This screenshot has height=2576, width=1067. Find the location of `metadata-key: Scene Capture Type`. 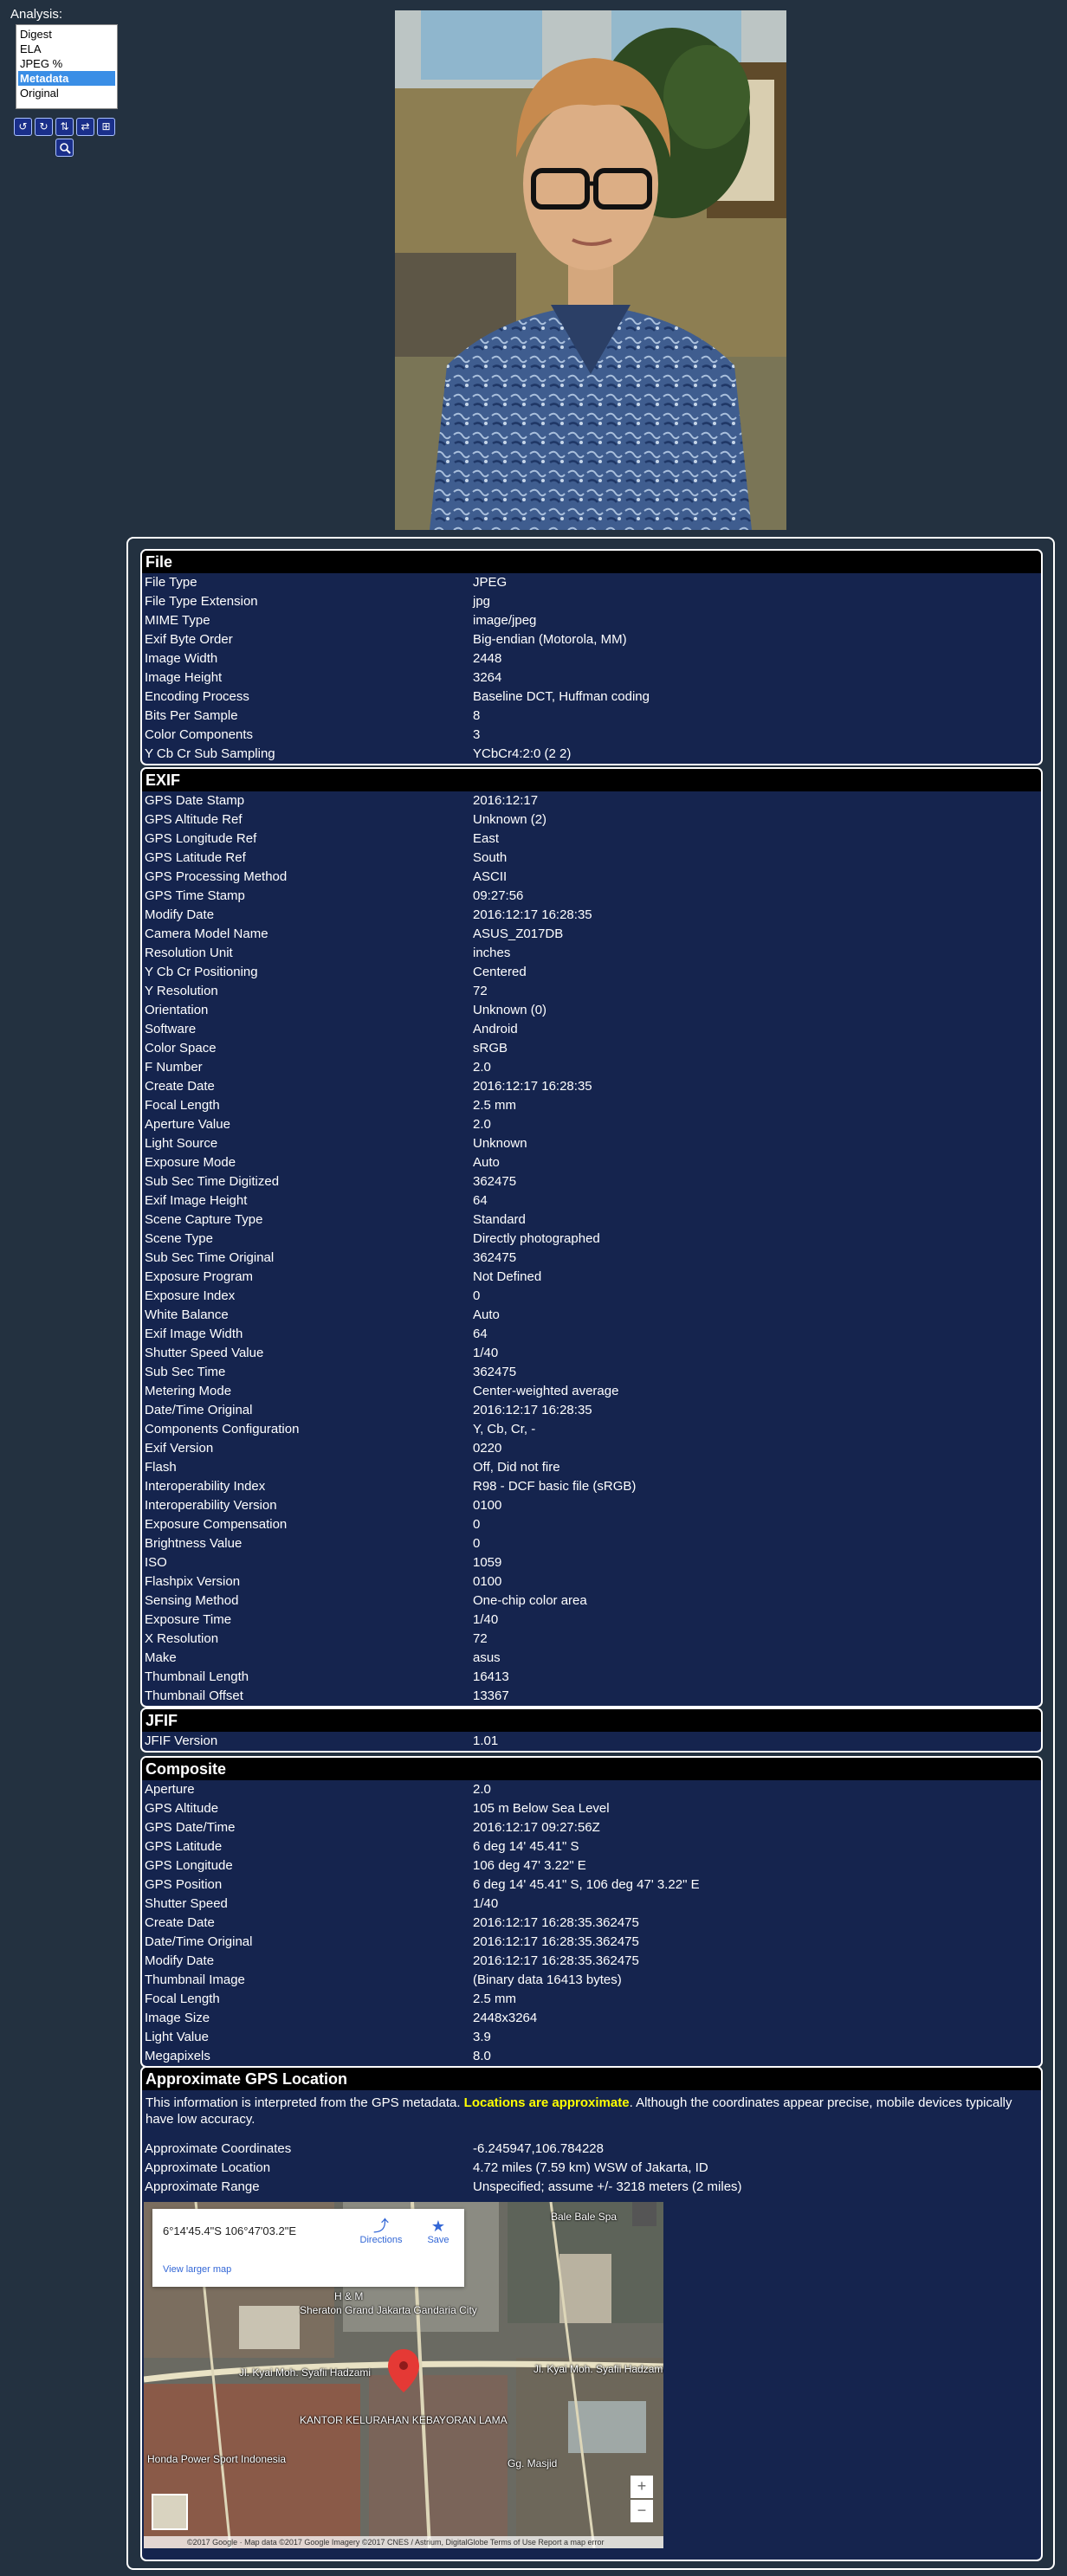

metadata-key: Scene Capture Type is located at coordinates (204, 1219).